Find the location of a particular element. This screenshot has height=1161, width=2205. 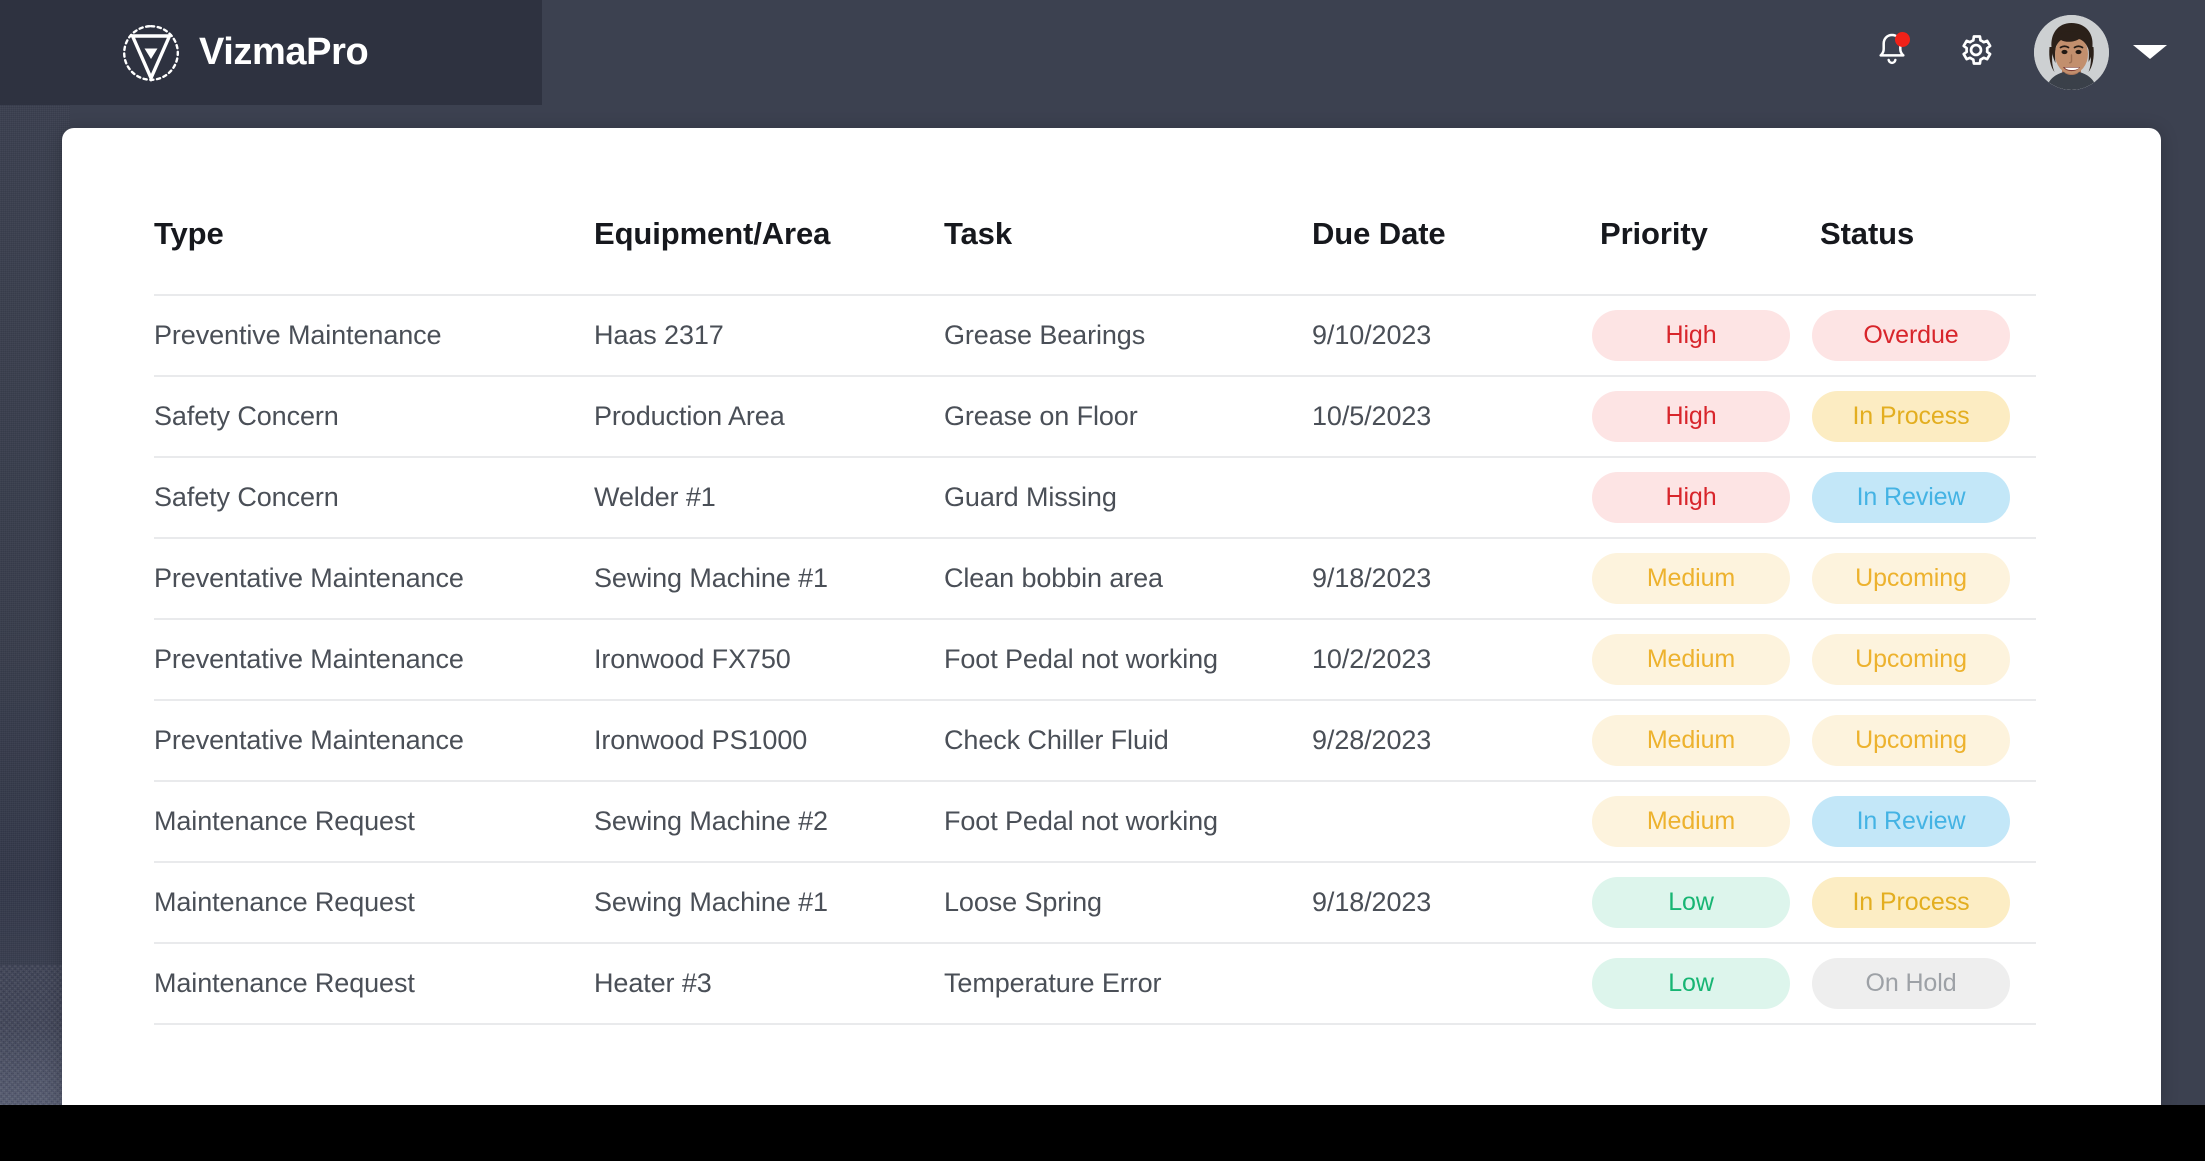

brand-block: VizmaPro is located at coordinates (271, 52).